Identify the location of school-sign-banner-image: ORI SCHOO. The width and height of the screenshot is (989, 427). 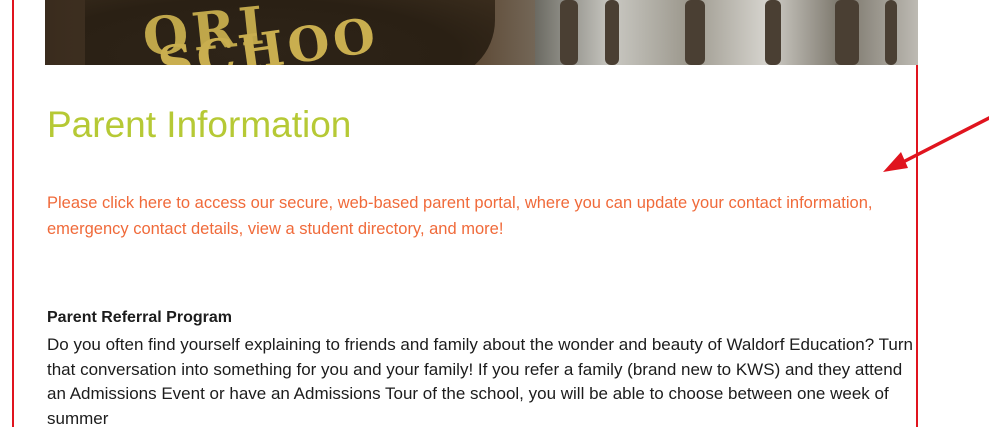
(481, 32).